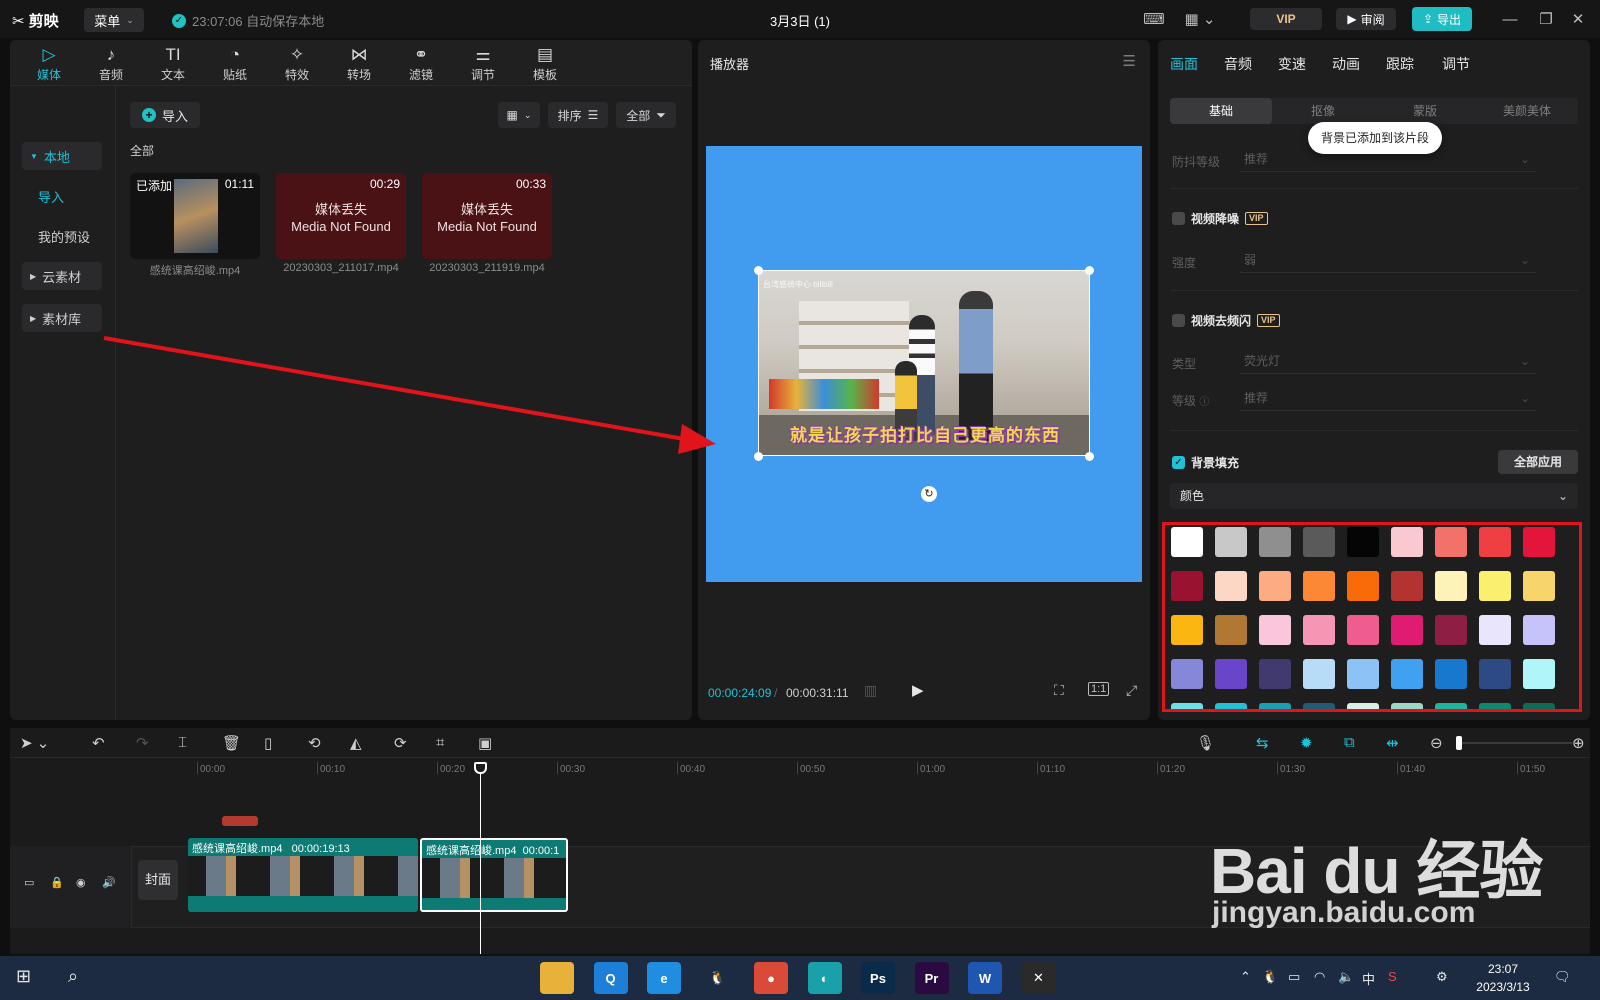 The height and width of the screenshot is (1000, 1600). Describe the element at coordinates (1366, 19) in the screenshot. I see `review-button: ▶ 审阅` at that location.